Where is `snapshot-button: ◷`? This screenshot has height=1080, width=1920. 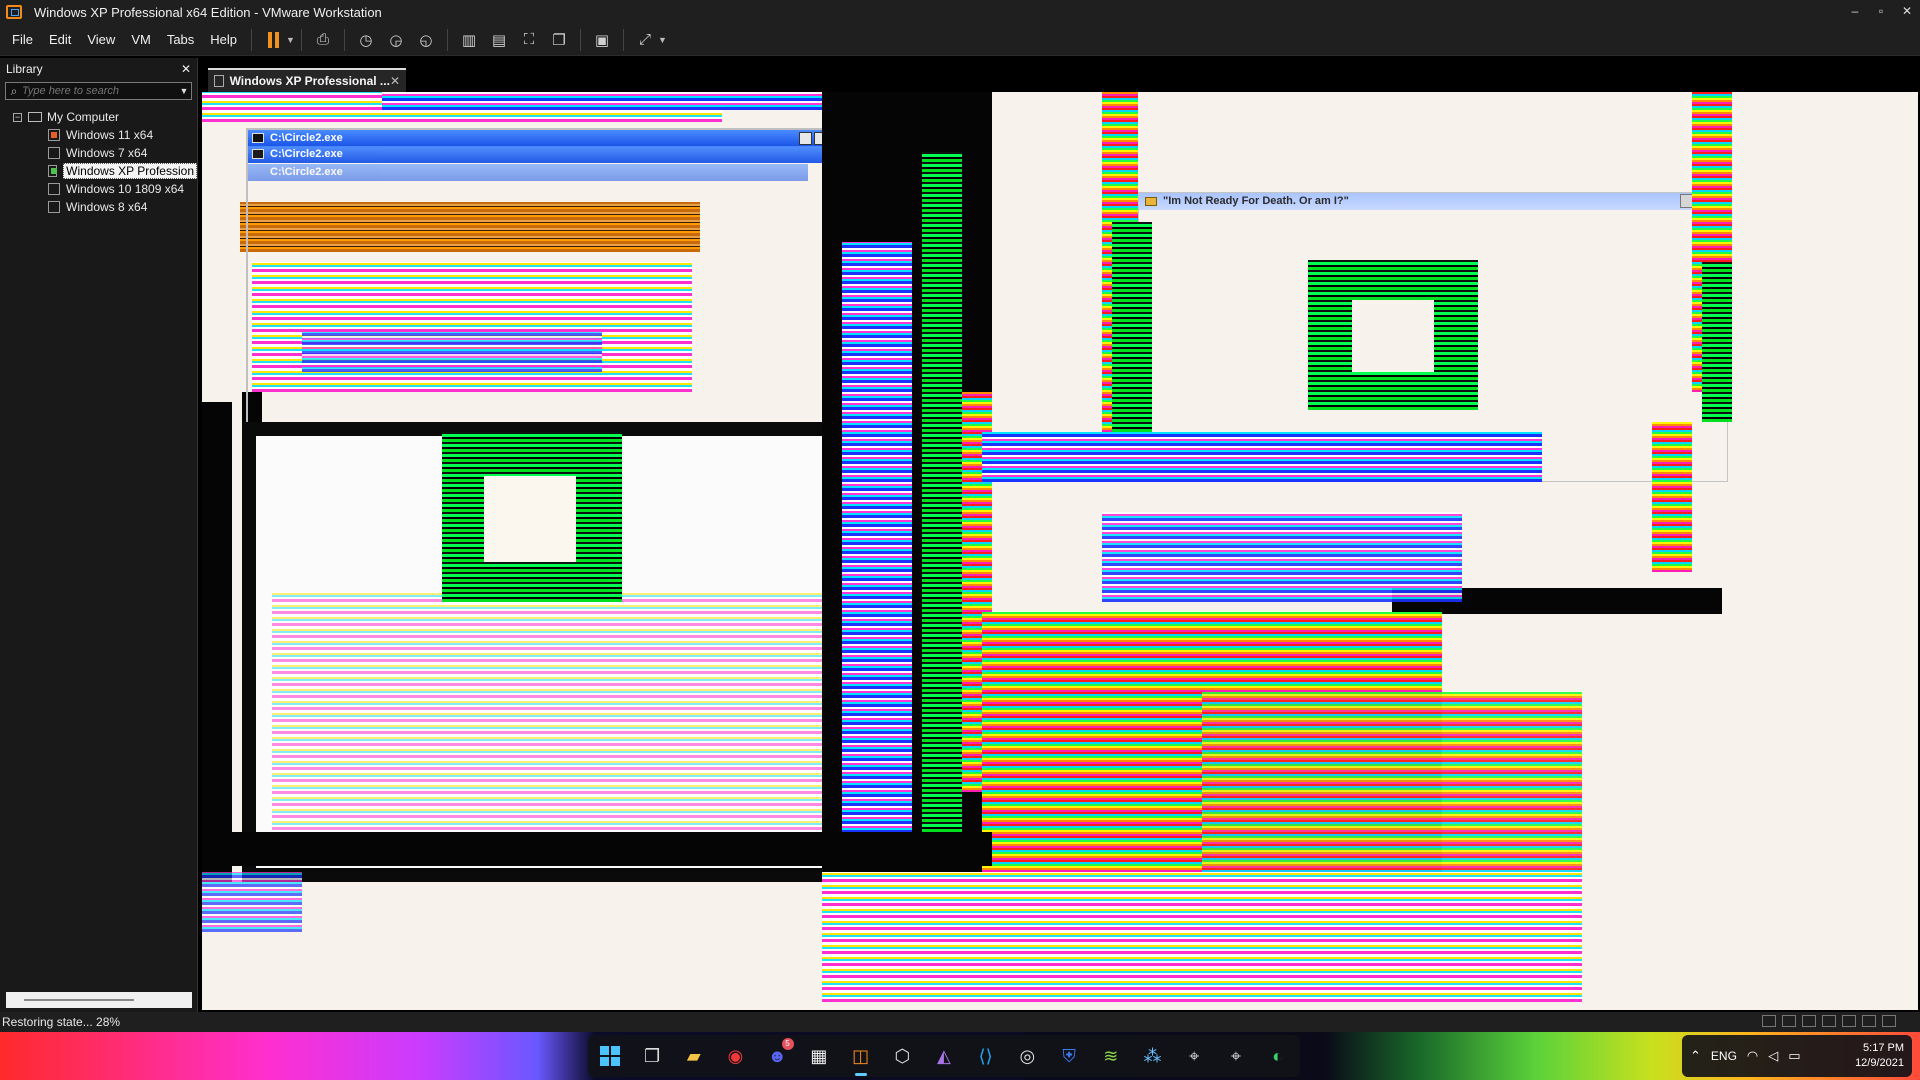
snapshot-button: ◷ is located at coordinates (366, 40).